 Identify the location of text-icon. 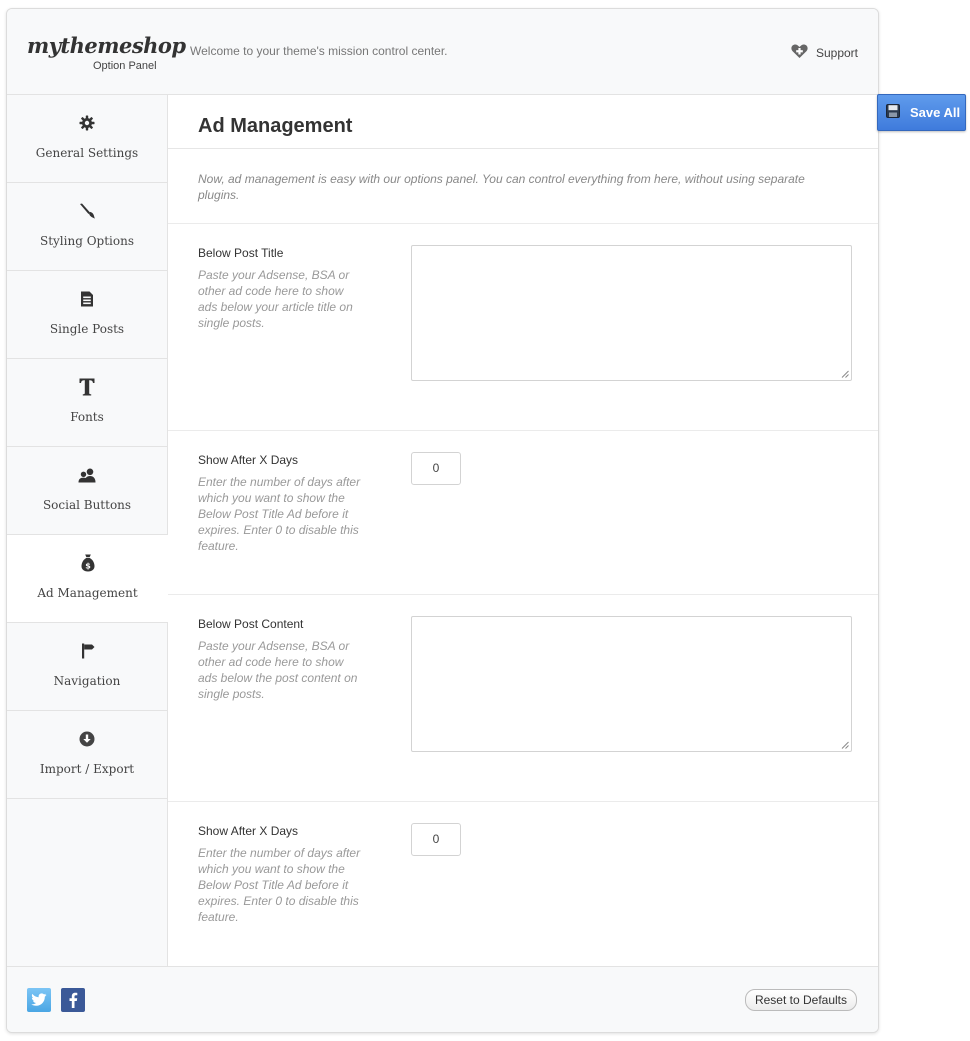
(87, 387).